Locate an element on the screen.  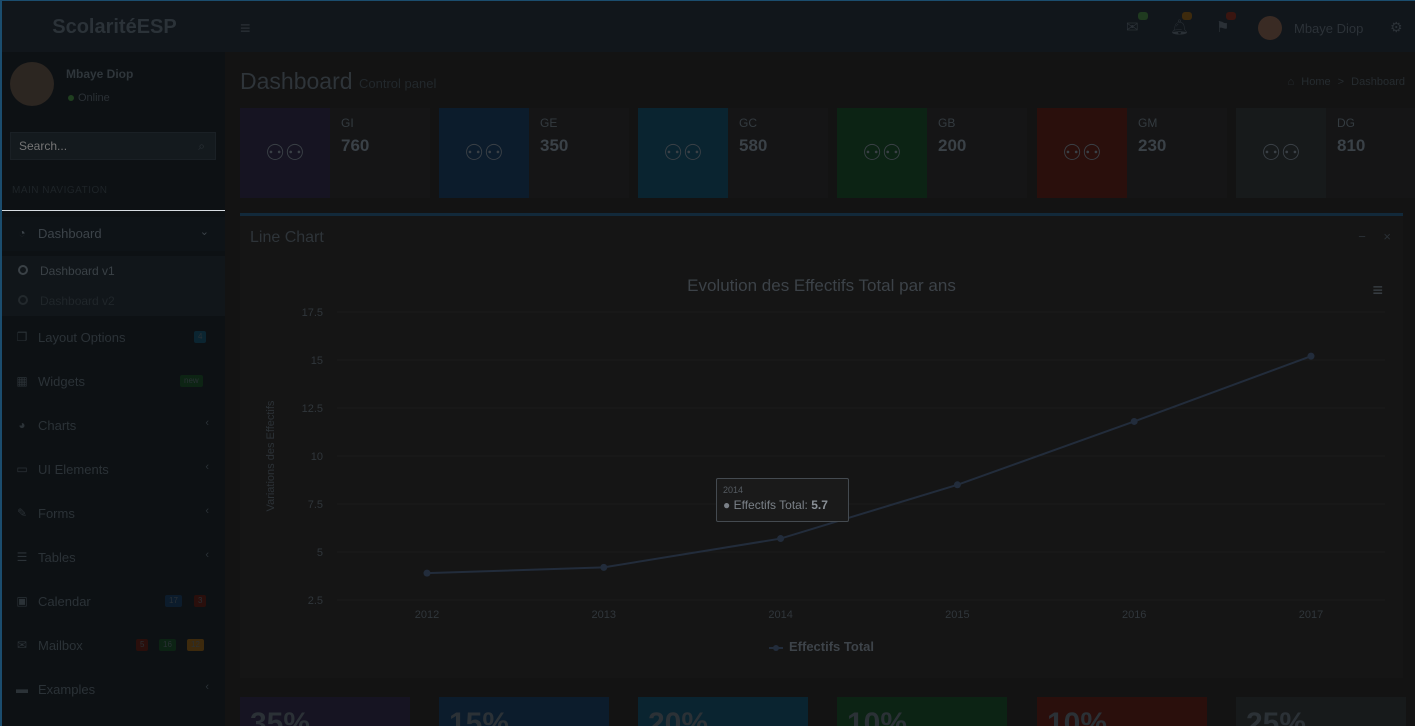
status-text: Online is located at coordinates (94, 98).